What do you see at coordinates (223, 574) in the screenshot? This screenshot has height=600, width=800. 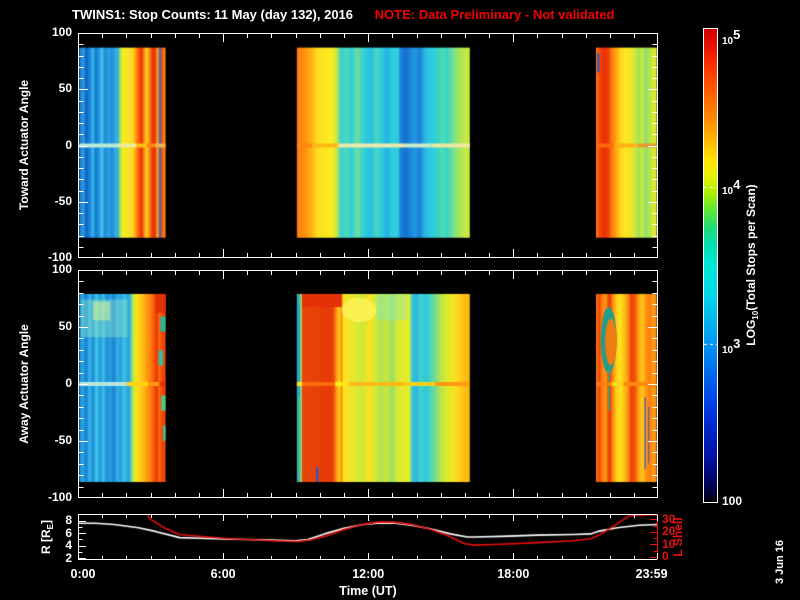 I see `time-tick-label: 6:00` at bounding box center [223, 574].